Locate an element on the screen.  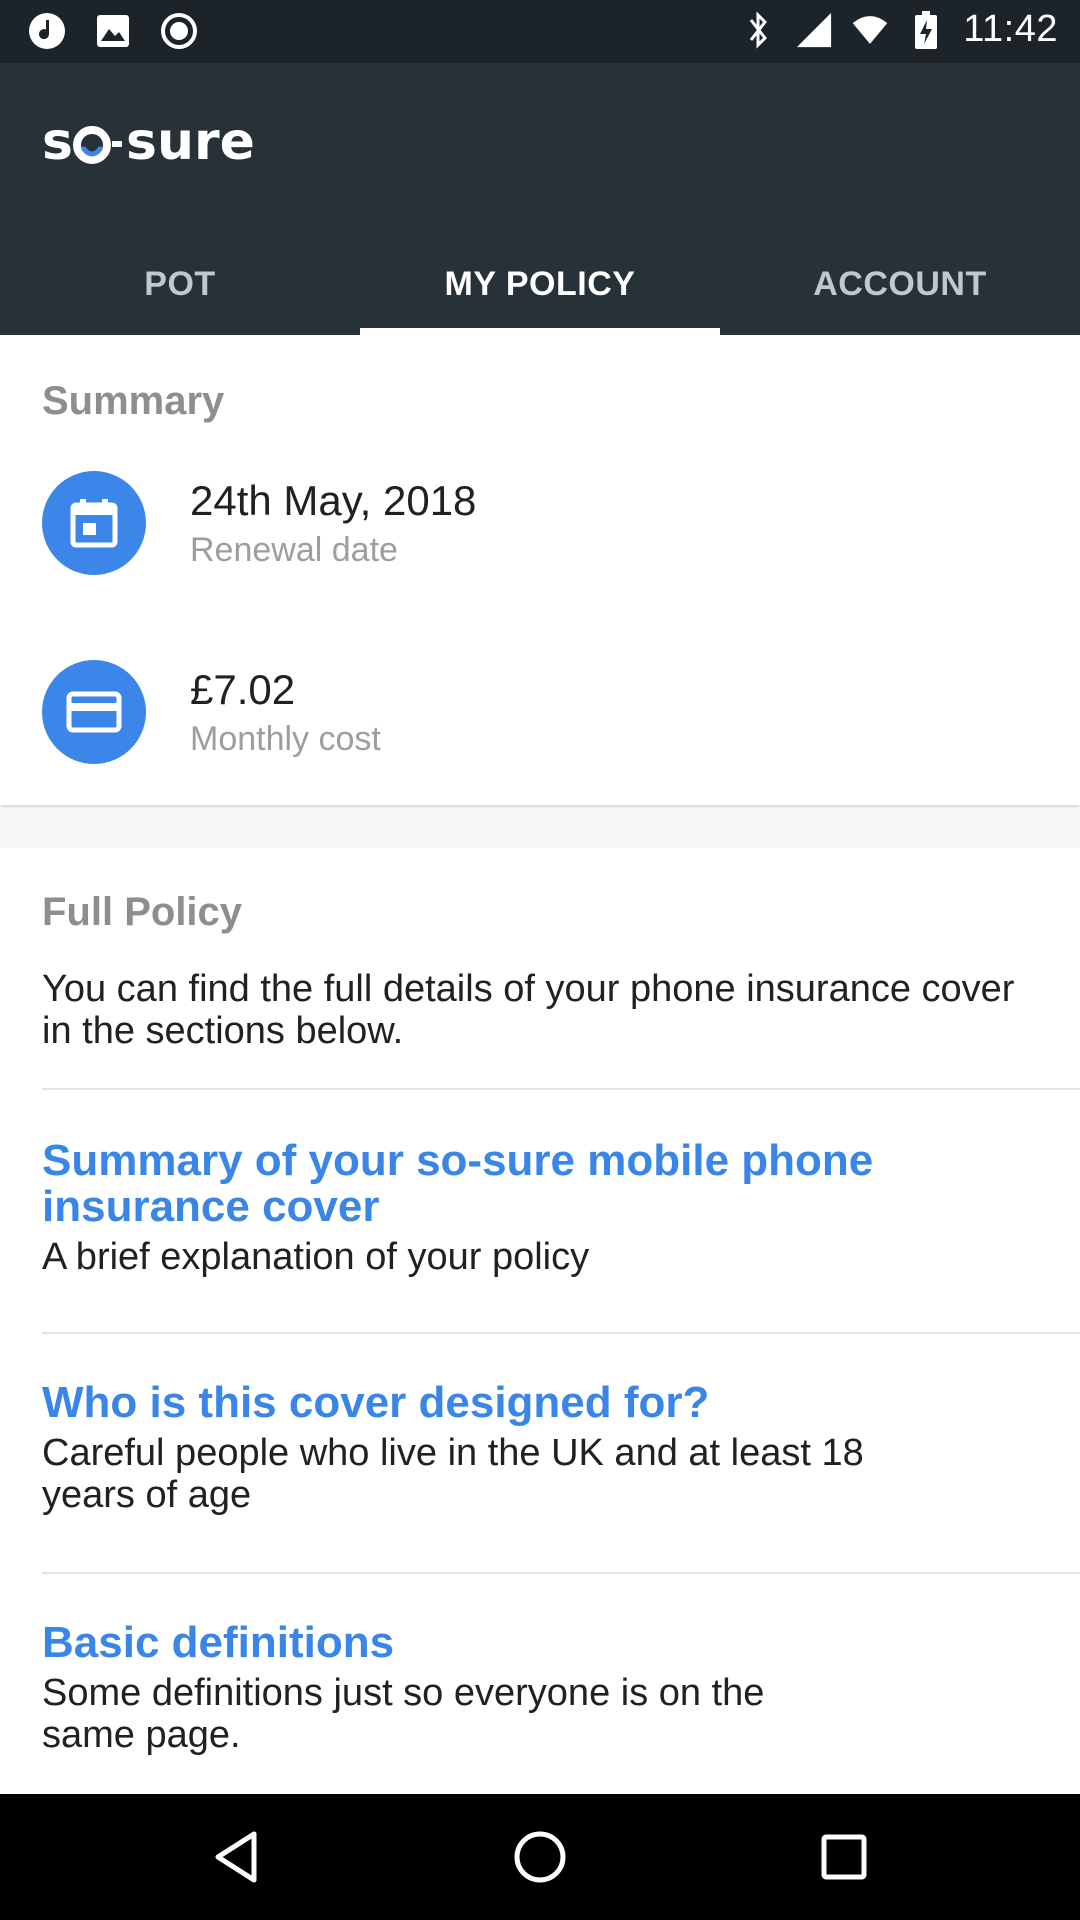
back-icon is located at coordinates (236, 1857).